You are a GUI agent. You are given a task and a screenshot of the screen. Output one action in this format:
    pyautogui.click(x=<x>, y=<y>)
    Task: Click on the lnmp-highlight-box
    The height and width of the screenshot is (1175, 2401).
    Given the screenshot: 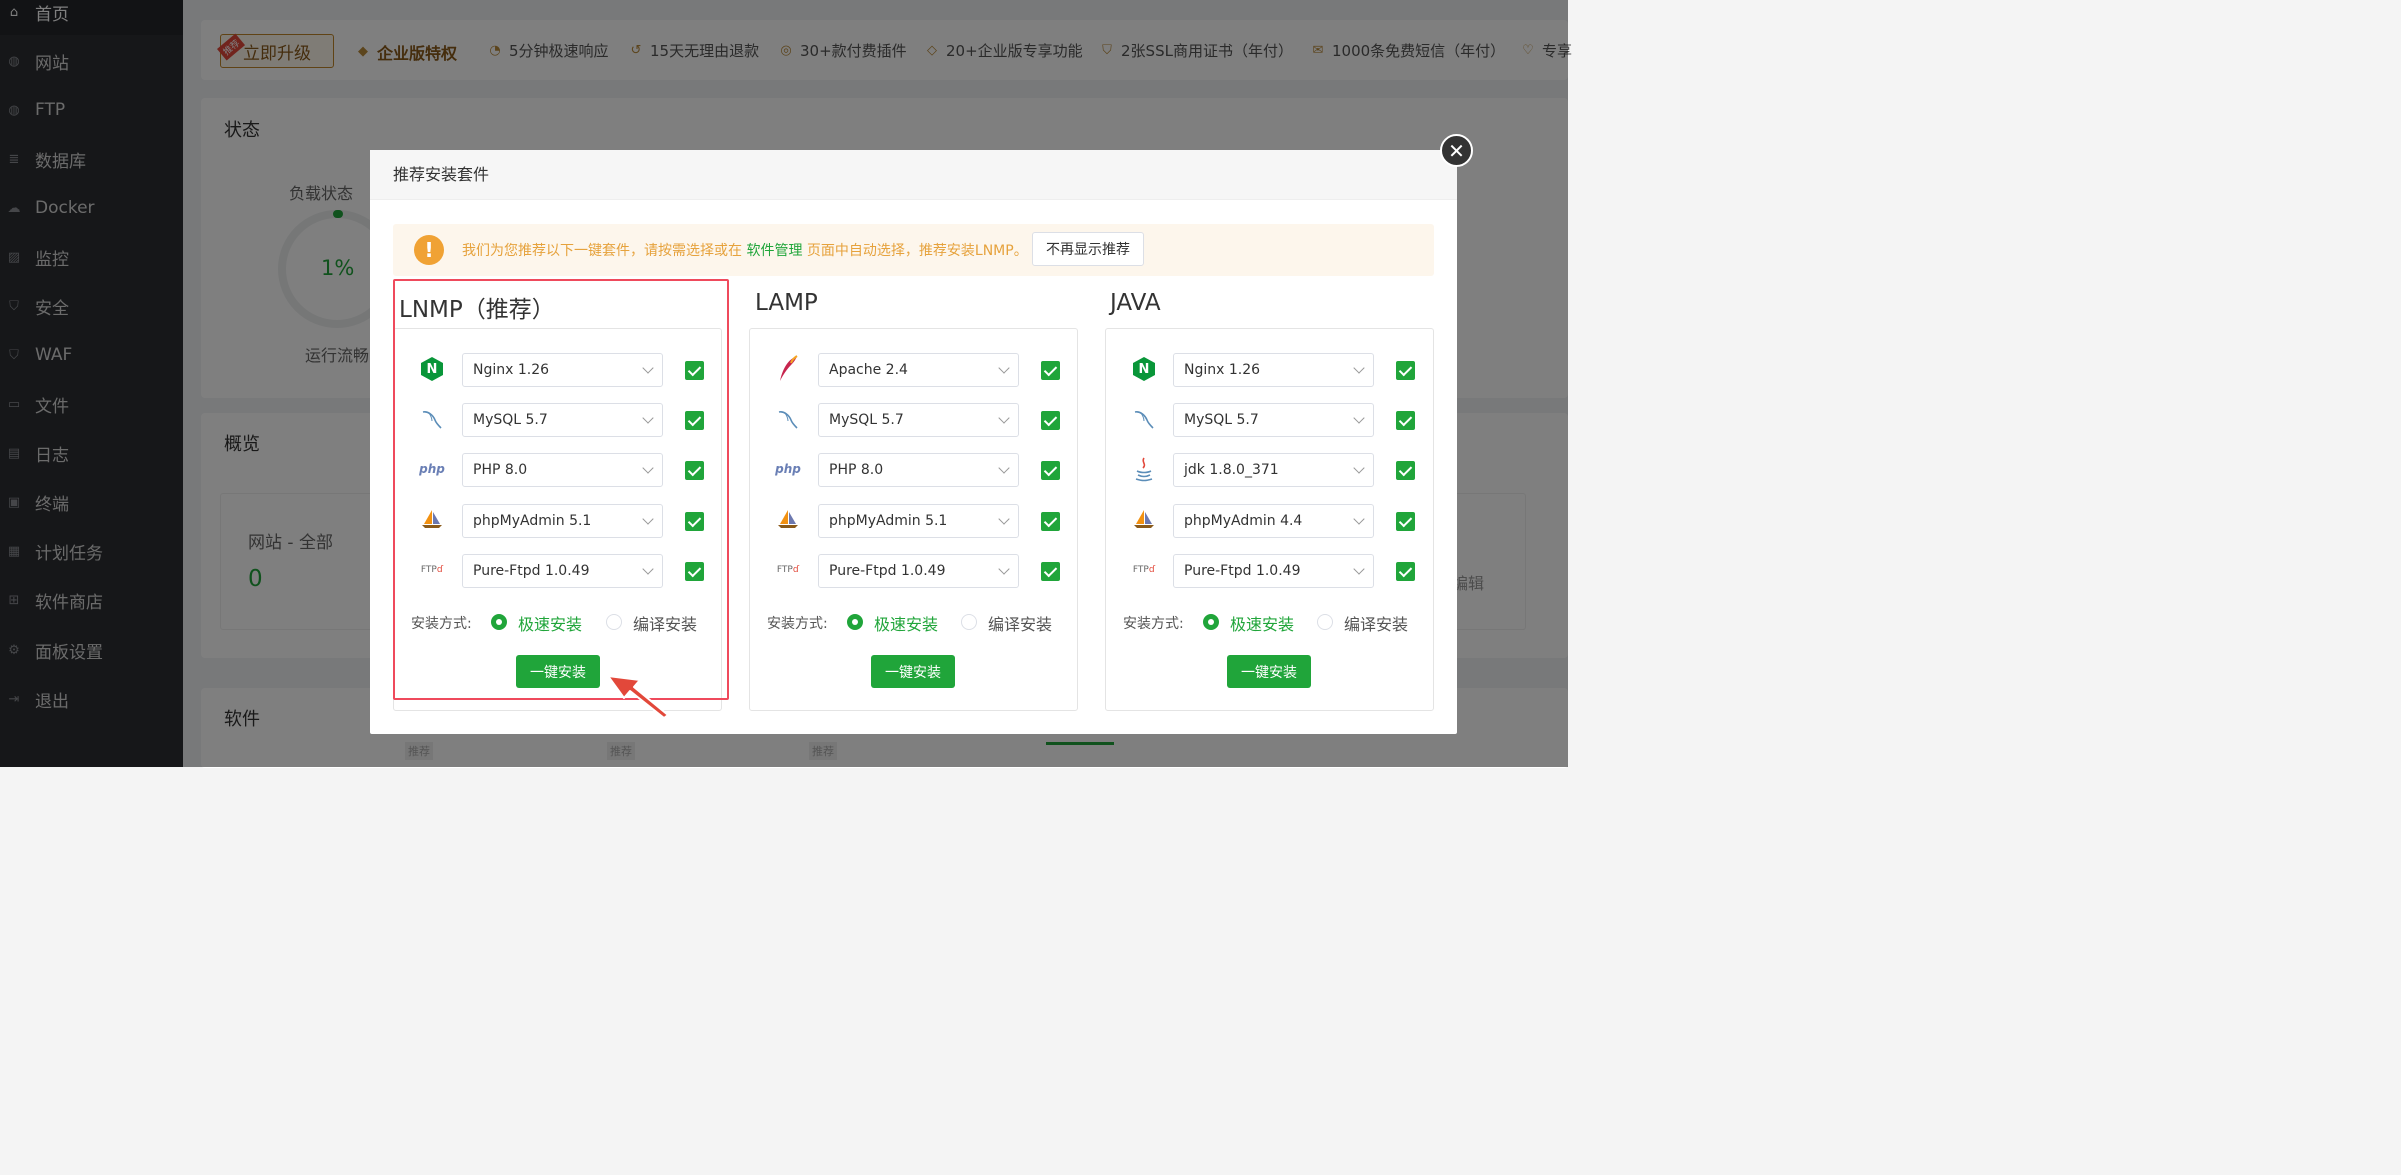 What is the action you would take?
    pyautogui.click(x=561, y=489)
    